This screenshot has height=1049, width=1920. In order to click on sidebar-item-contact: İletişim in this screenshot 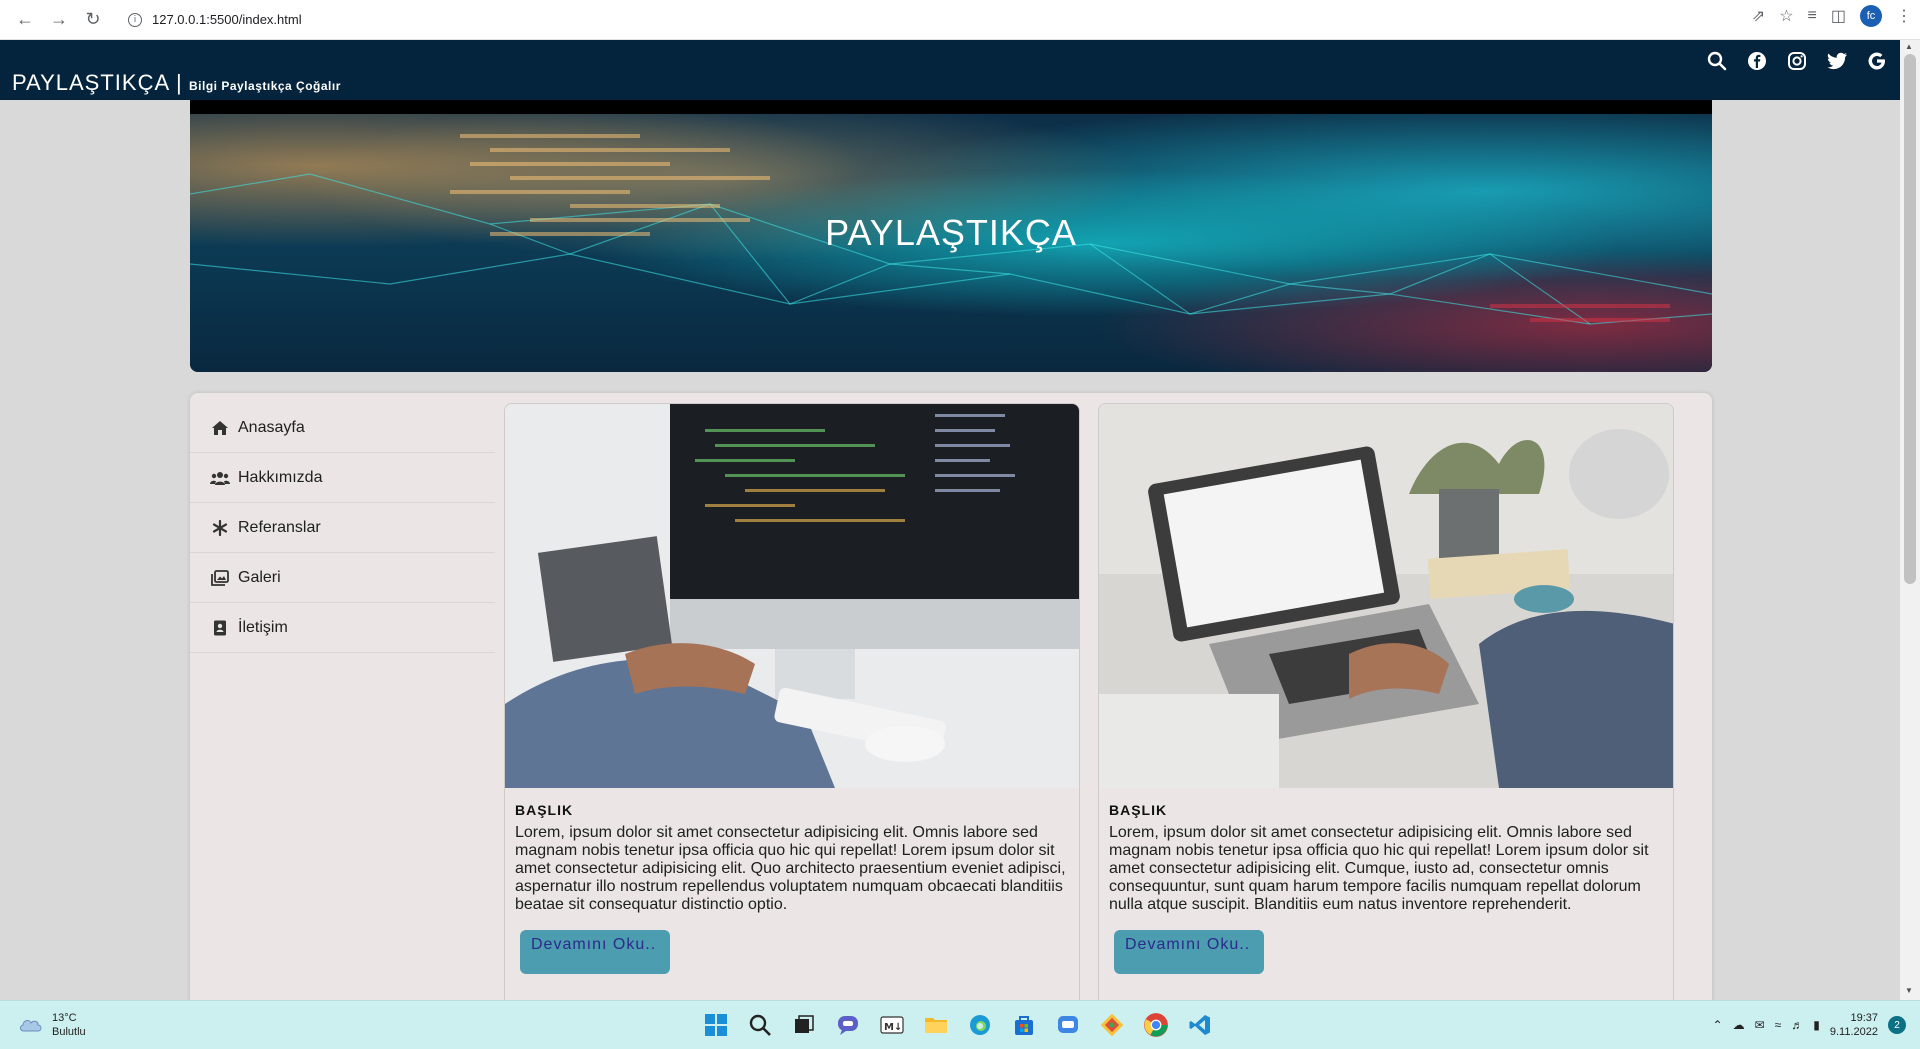, I will do `click(342, 628)`.